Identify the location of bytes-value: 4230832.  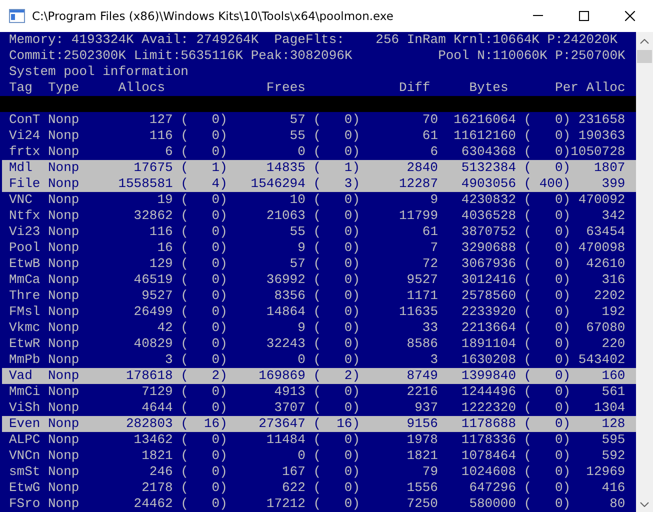
(488, 200).